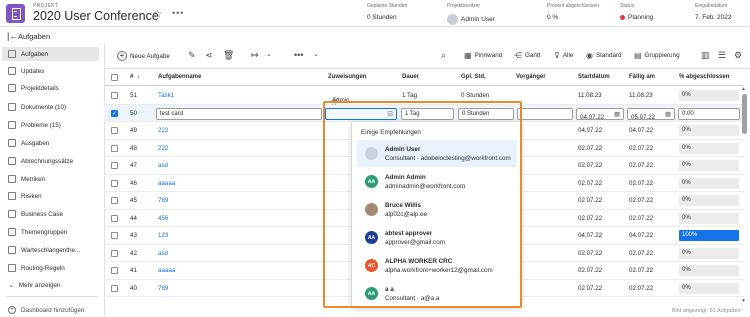  Describe the element at coordinates (705, 55) in the screenshot. I see `columns-icon: ▥` at that location.